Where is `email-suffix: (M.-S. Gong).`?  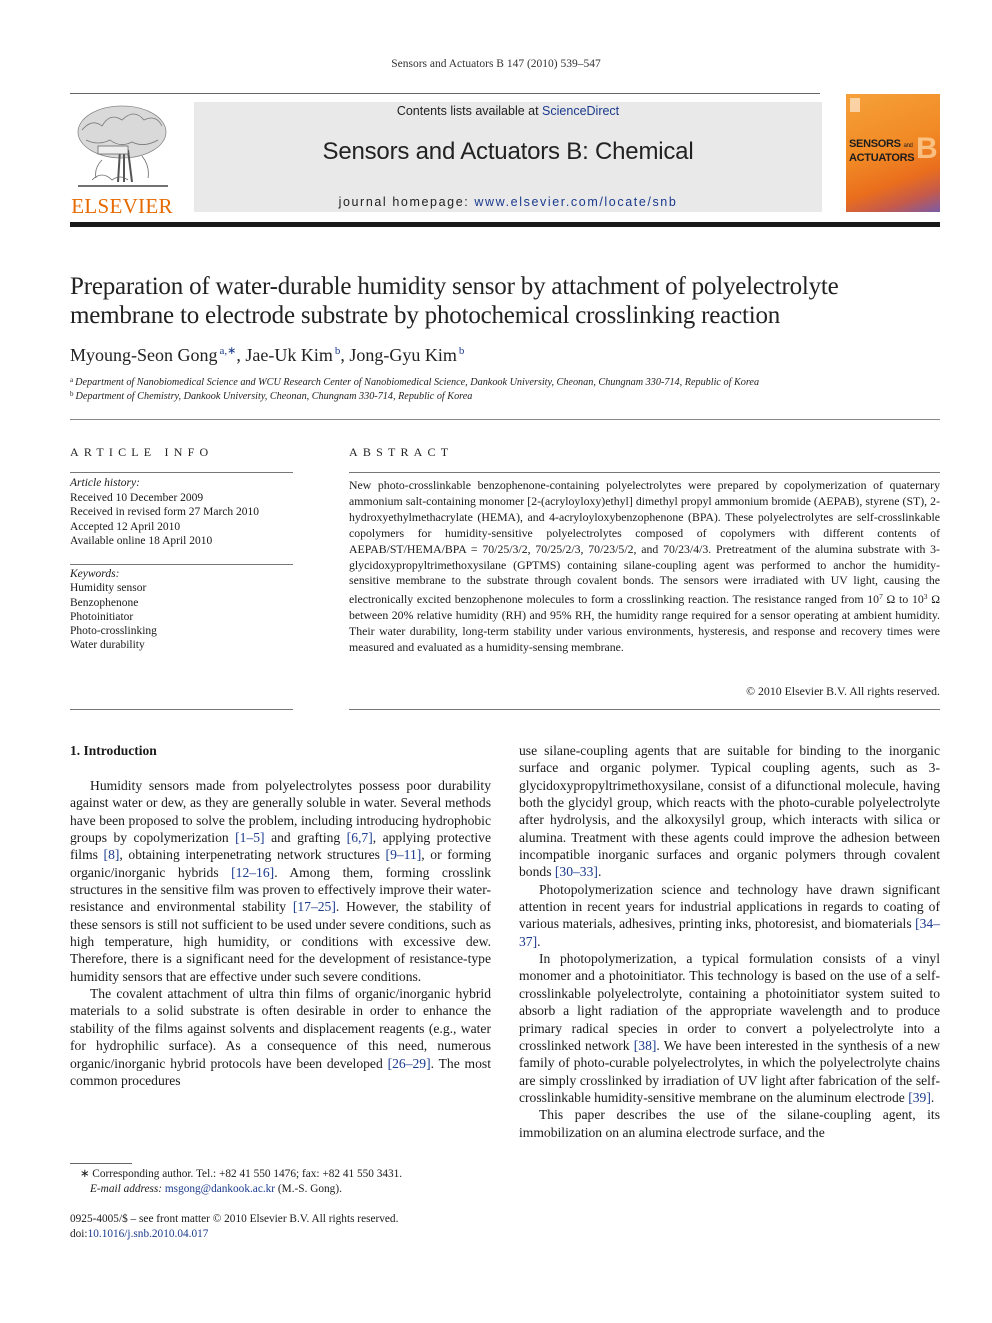 email-suffix: (M.-S. Gong). is located at coordinates (308, 1189).